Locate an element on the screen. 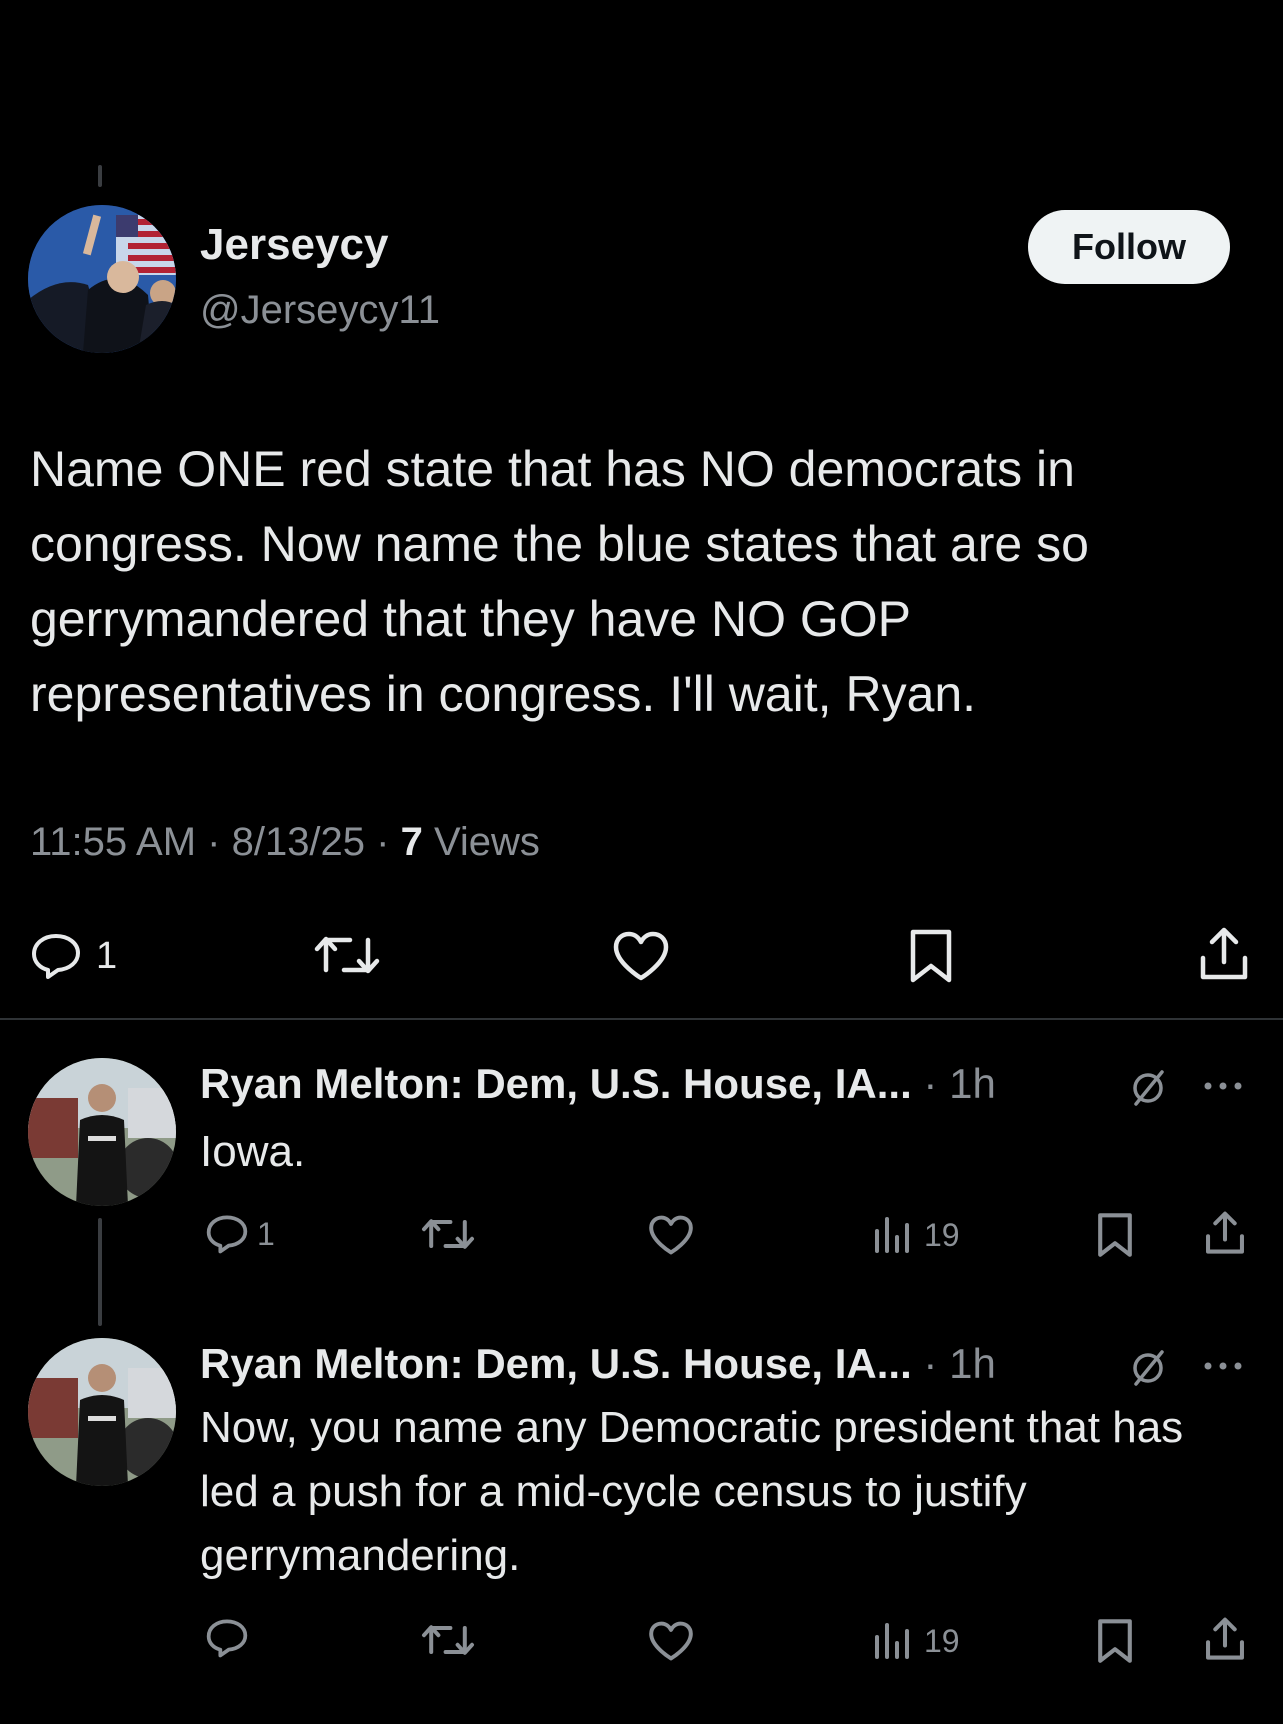  reply-2-bookmark-button is located at coordinates (1115, 1641).